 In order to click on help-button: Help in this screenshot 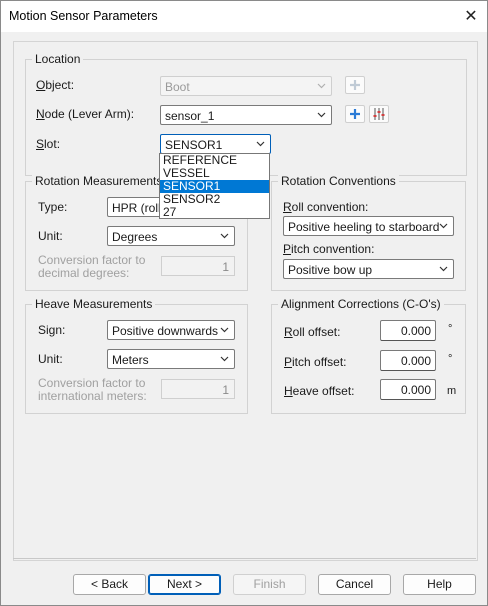, I will do `click(439, 584)`.